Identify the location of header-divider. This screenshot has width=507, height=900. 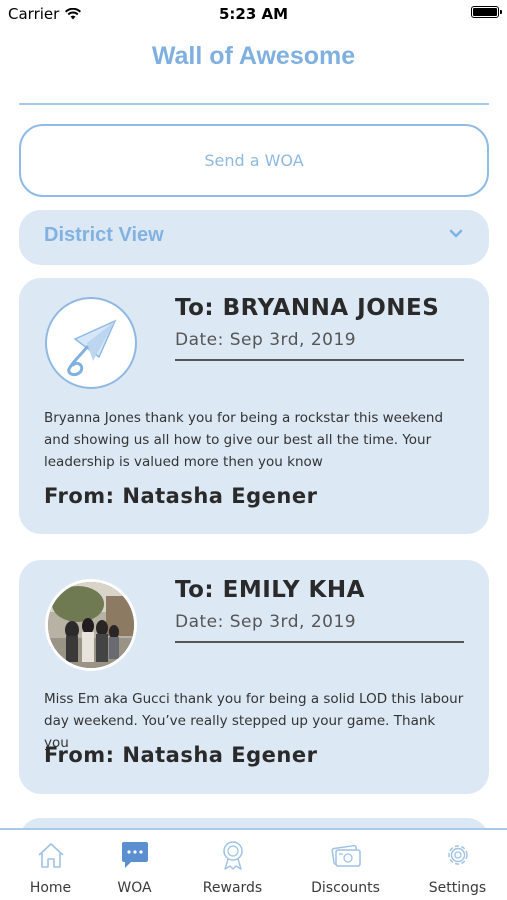
(254, 104).